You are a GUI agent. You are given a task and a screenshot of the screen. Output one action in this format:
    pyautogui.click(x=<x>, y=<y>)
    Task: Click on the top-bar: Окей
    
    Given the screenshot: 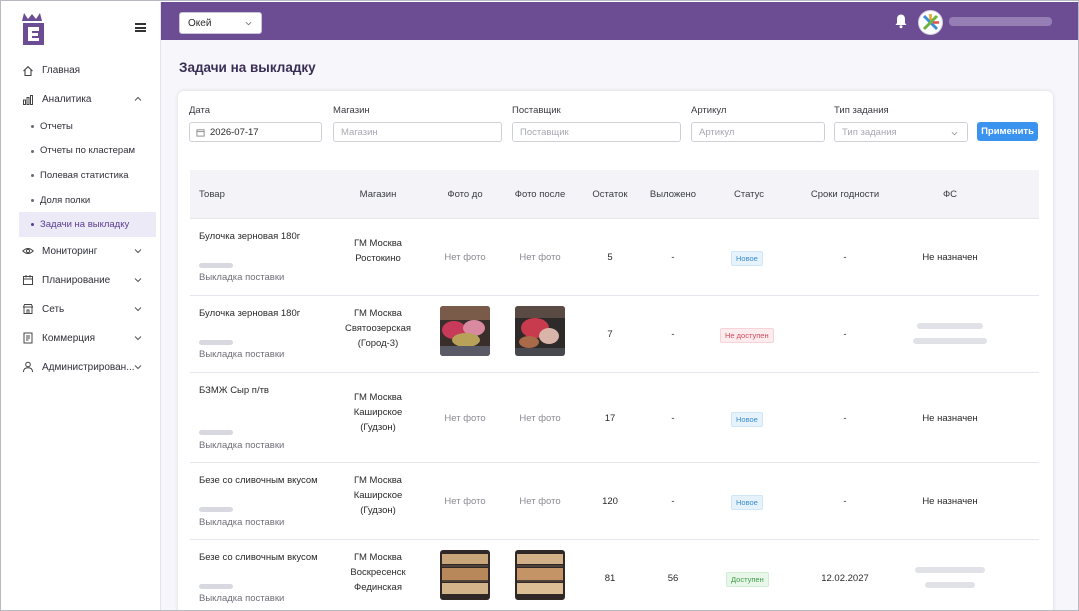 What is the action you would take?
    pyautogui.click(x=619, y=21)
    